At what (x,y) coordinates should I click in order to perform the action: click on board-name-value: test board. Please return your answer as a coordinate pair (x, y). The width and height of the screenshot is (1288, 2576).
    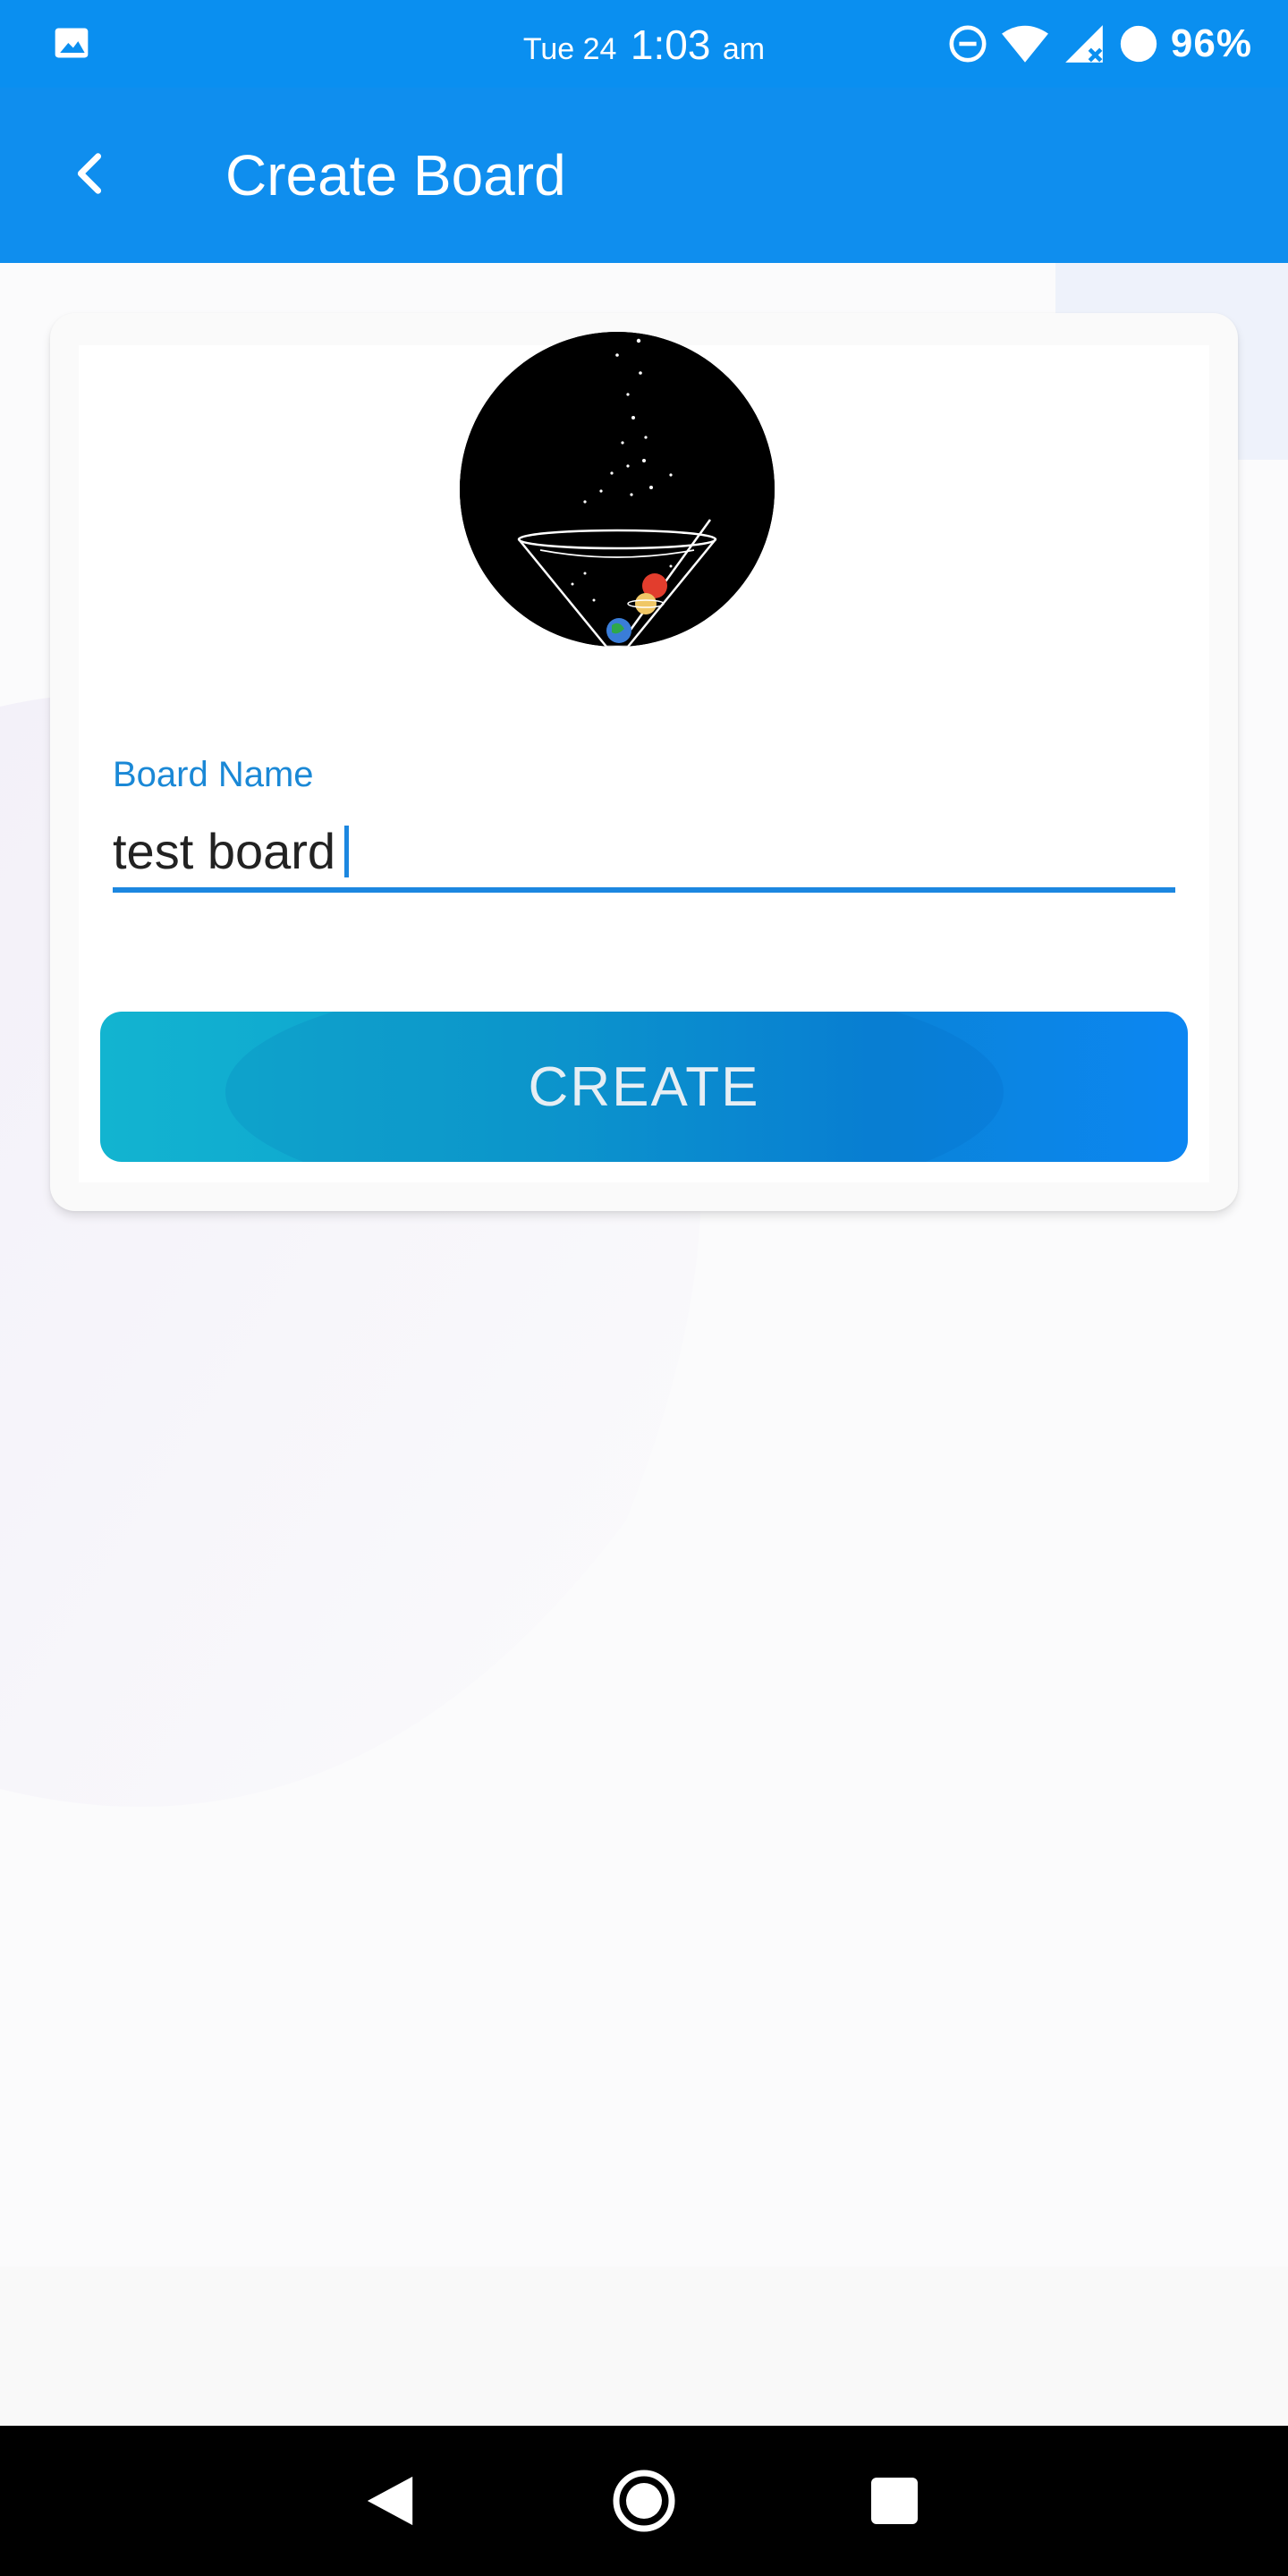
    Looking at the image, I should click on (224, 851).